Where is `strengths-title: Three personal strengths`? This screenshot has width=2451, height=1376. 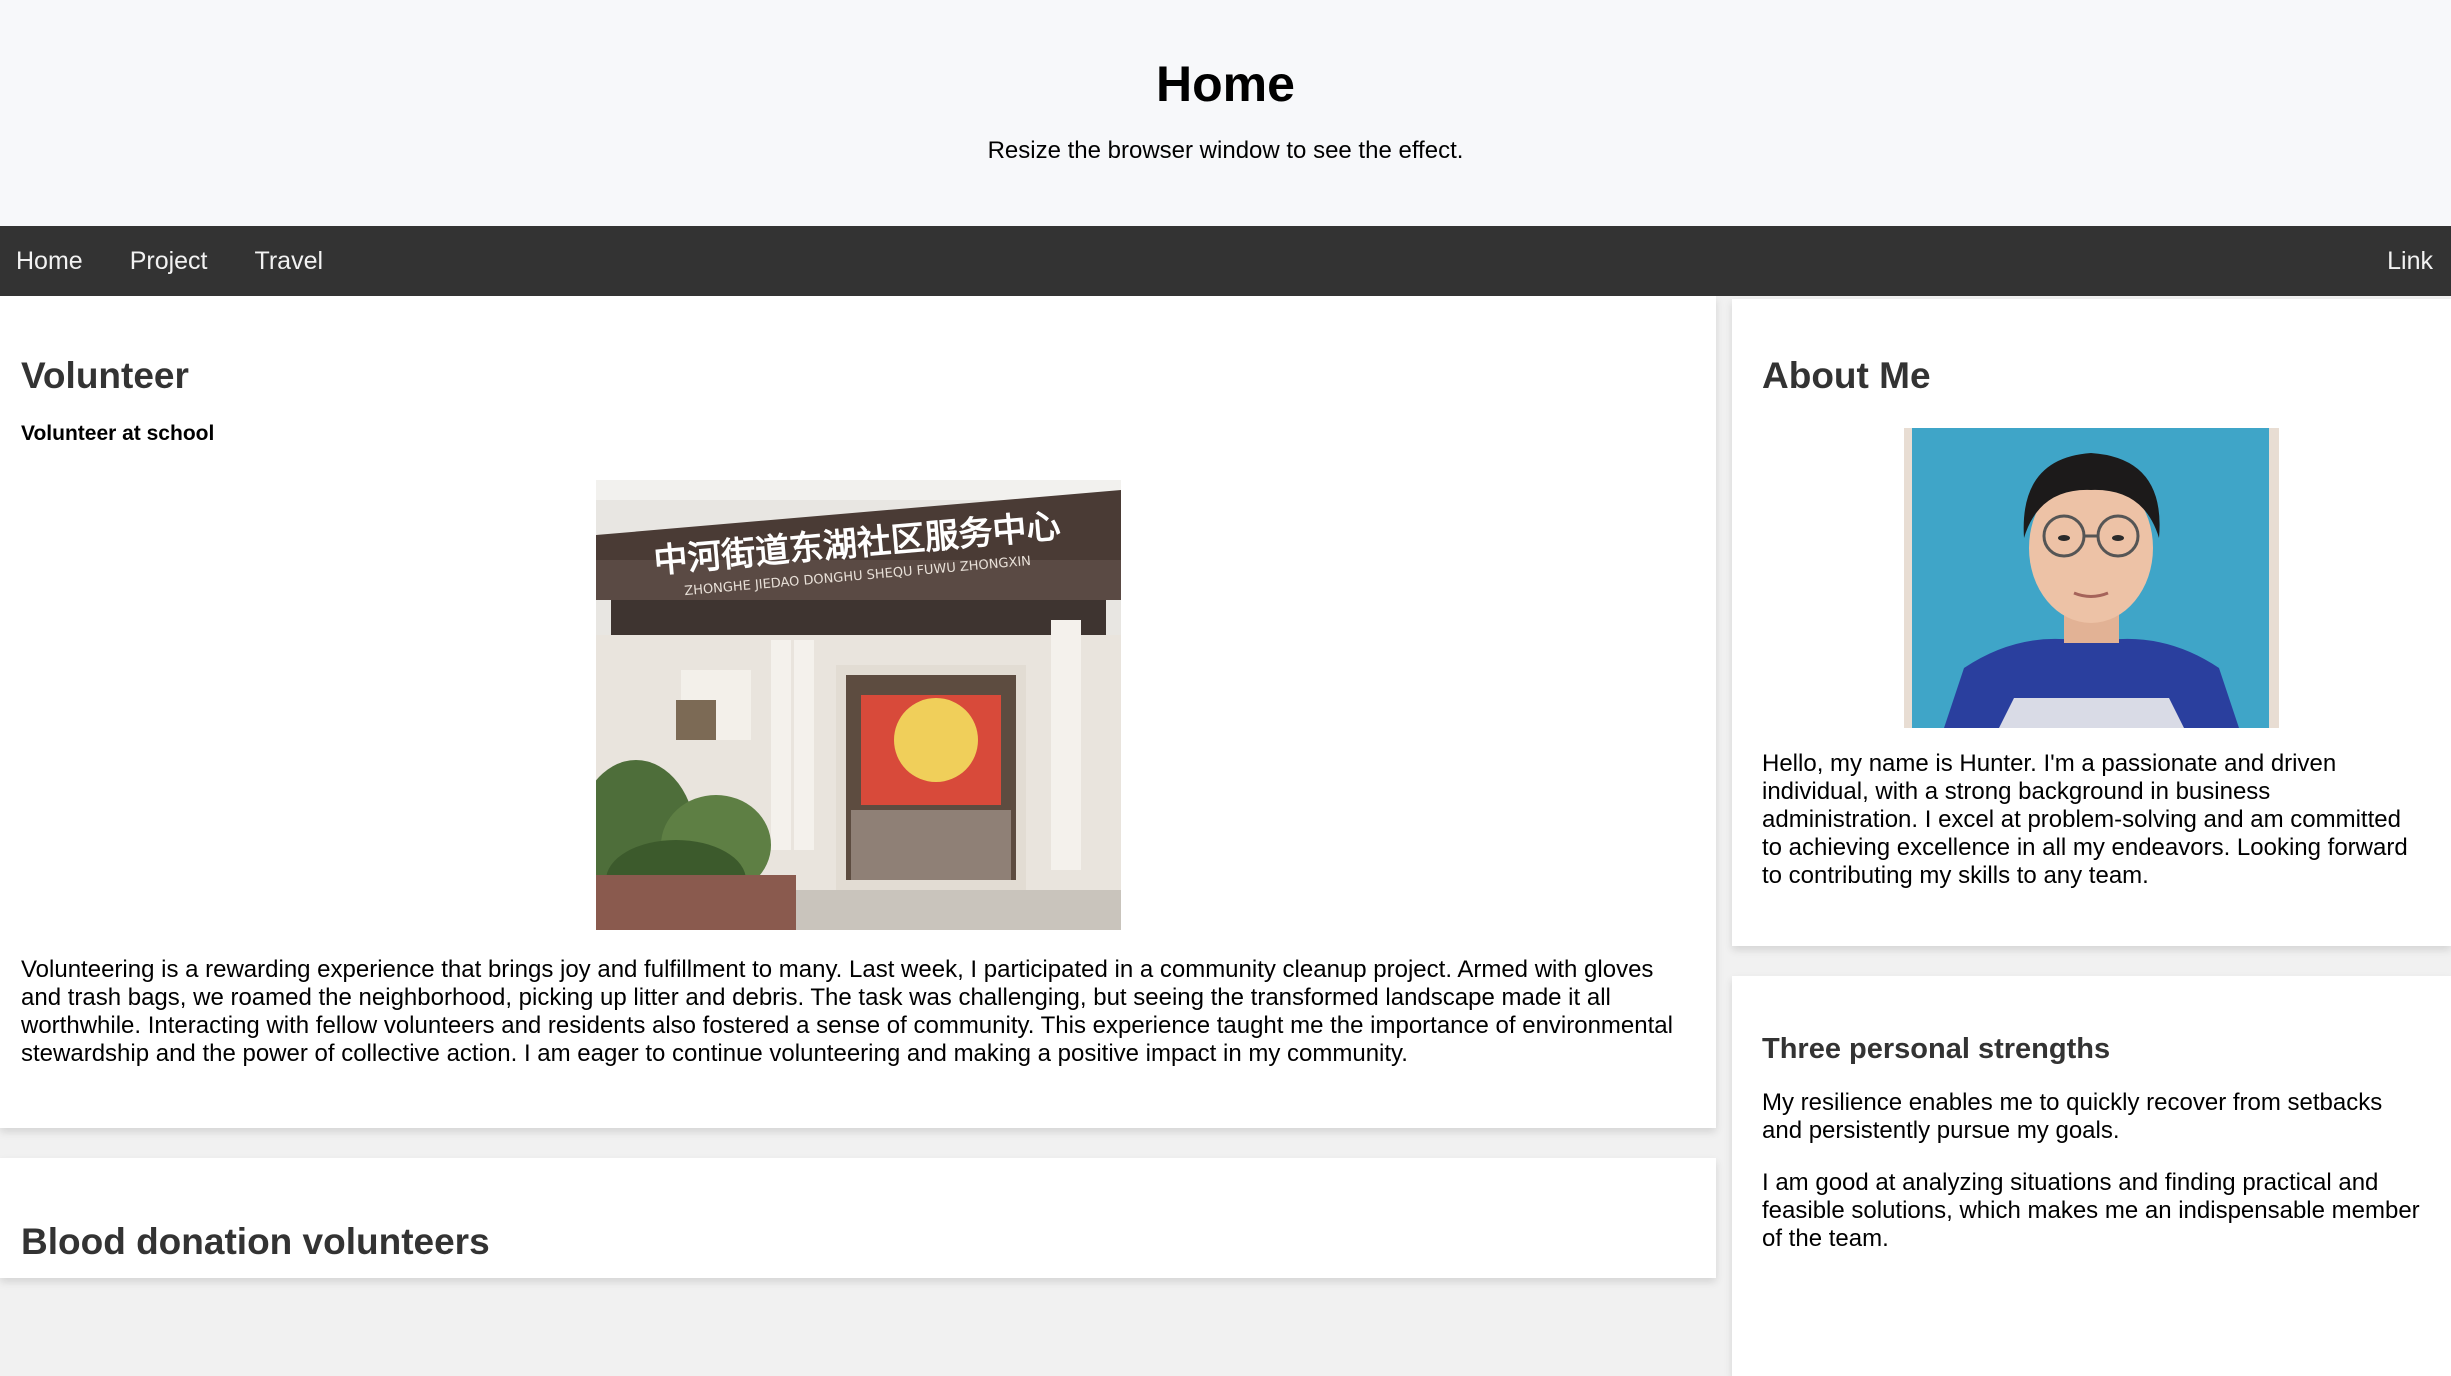
strengths-title: Three personal strengths is located at coordinates (1936, 1049).